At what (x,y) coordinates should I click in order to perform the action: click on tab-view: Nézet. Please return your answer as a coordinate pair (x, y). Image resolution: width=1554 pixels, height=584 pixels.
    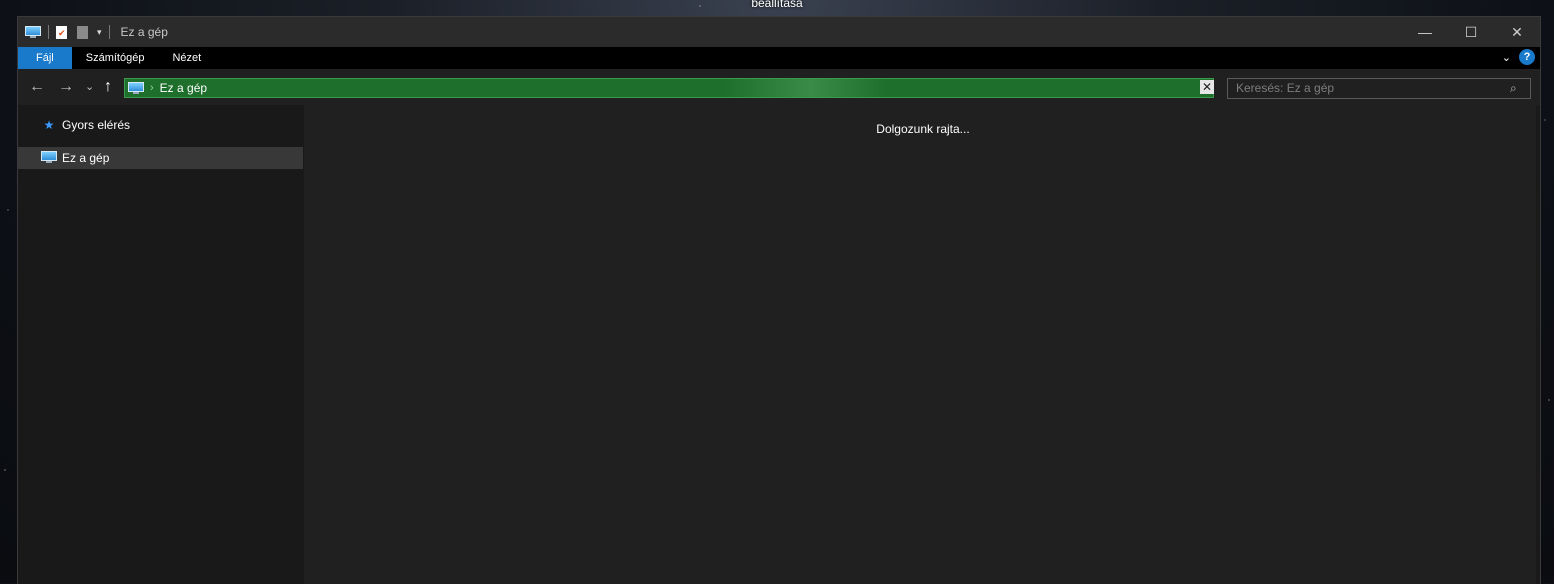
    Looking at the image, I should click on (186, 58).